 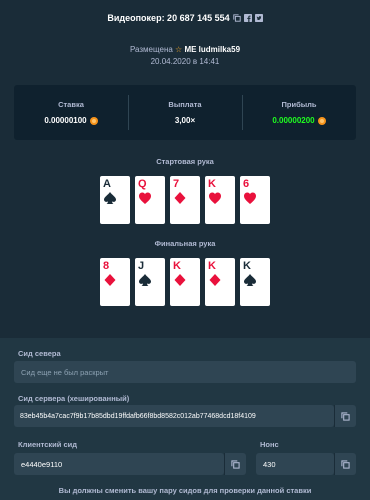 What do you see at coordinates (293, 120) in the screenshot?
I see `stat-profit-value: 0.00000200` at bounding box center [293, 120].